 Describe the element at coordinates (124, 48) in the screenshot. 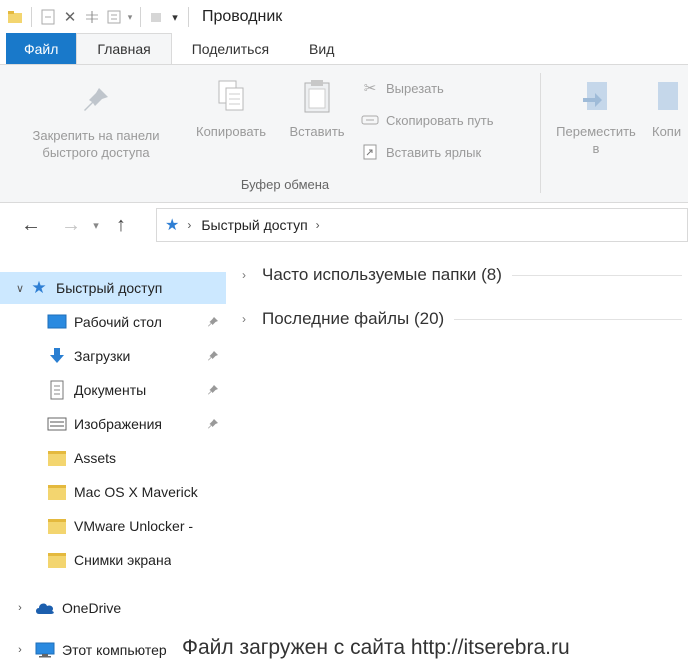

I see `tab-home: Главная` at that location.